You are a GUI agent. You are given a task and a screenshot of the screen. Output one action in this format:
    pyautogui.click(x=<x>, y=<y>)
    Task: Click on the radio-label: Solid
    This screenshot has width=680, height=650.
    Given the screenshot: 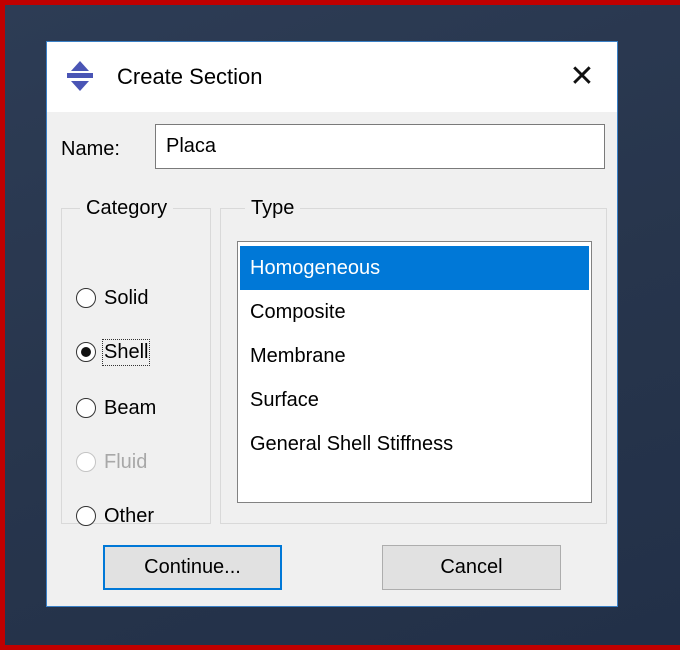 What is the action you would take?
    pyautogui.click(x=126, y=297)
    